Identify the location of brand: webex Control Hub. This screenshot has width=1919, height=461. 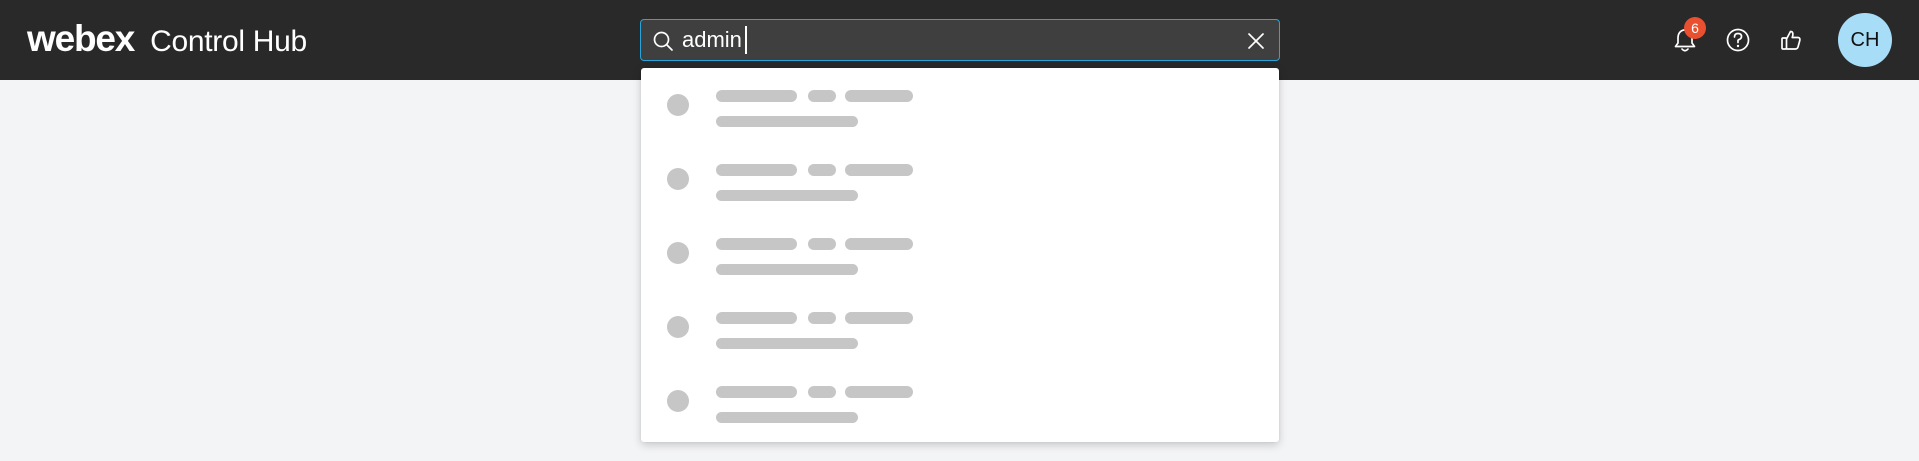
(167, 40).